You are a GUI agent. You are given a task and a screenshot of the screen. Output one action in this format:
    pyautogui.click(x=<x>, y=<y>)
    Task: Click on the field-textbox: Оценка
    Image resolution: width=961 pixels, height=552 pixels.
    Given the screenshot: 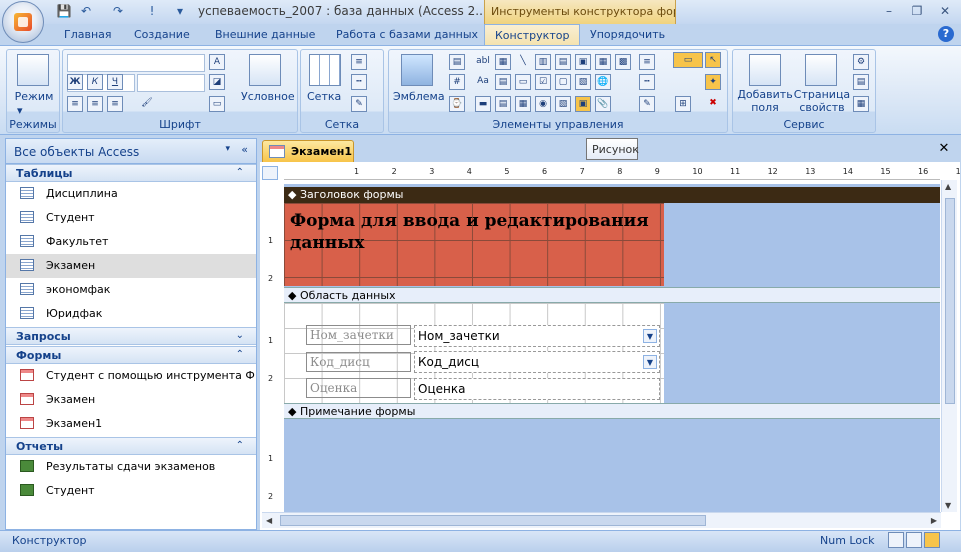 What is the action you would take?
    pyautogui.click(x=537, y=389)
    